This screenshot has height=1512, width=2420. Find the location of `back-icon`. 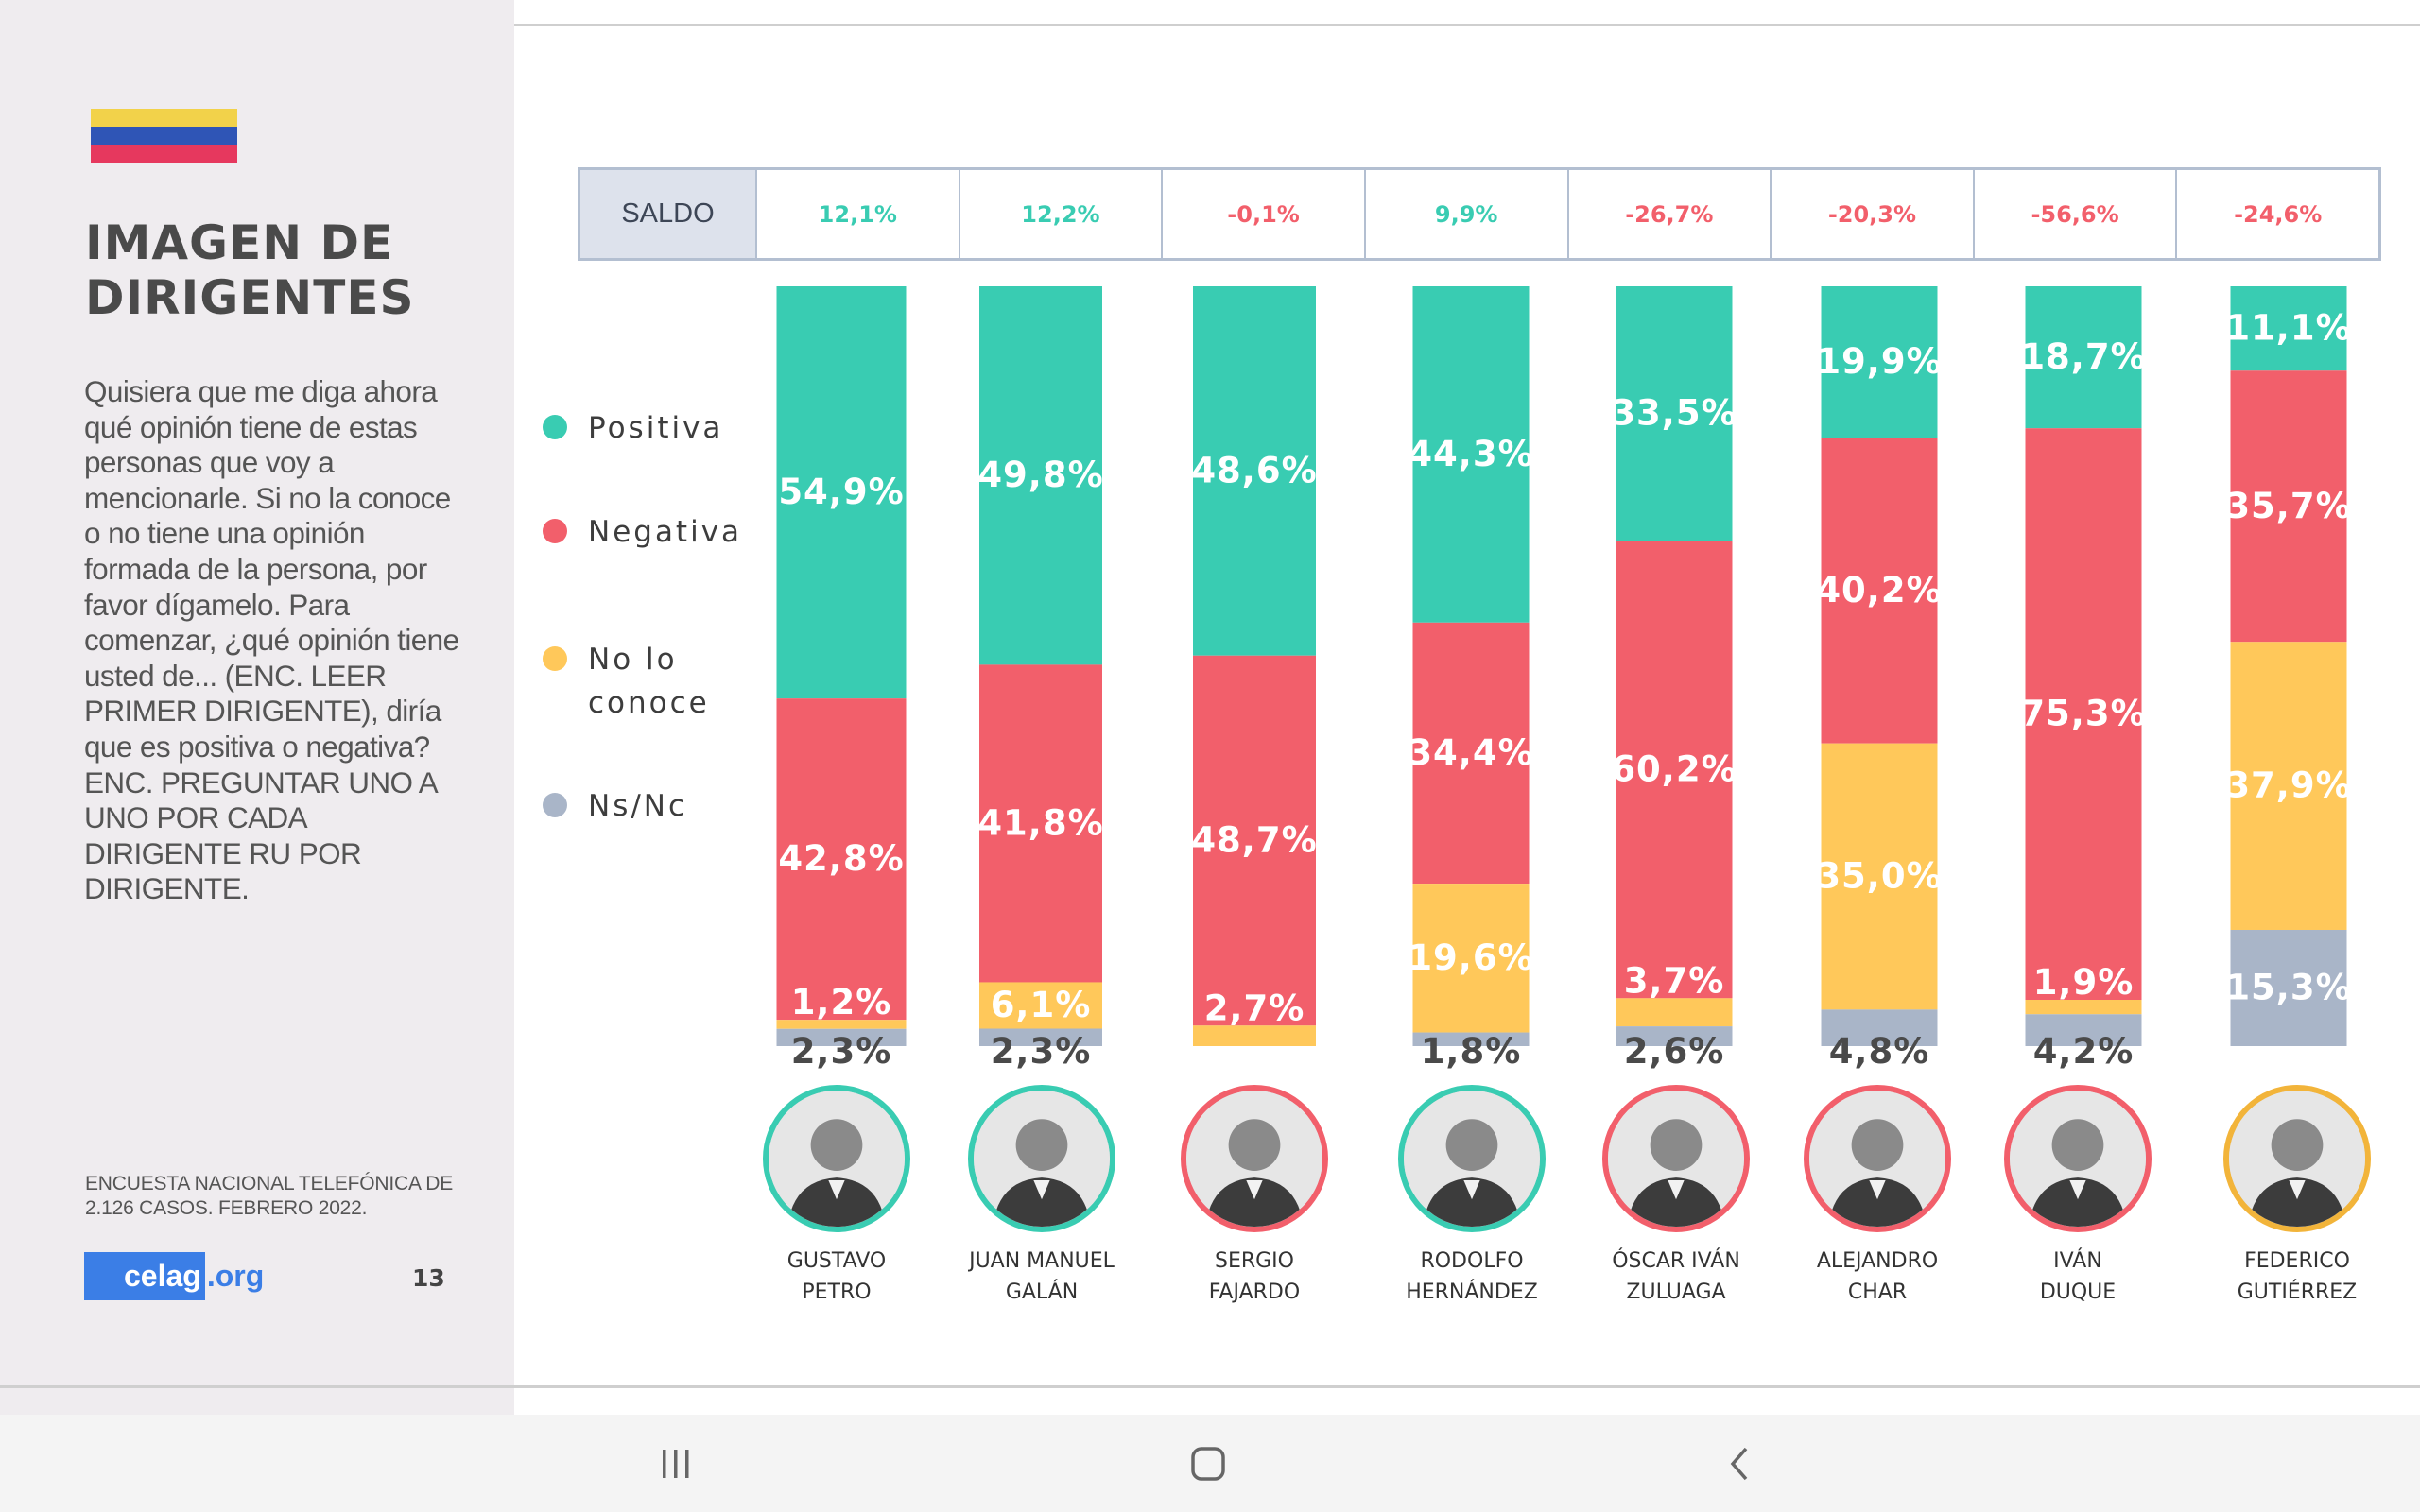

back-icon is located at coordinates (1739, 1463).